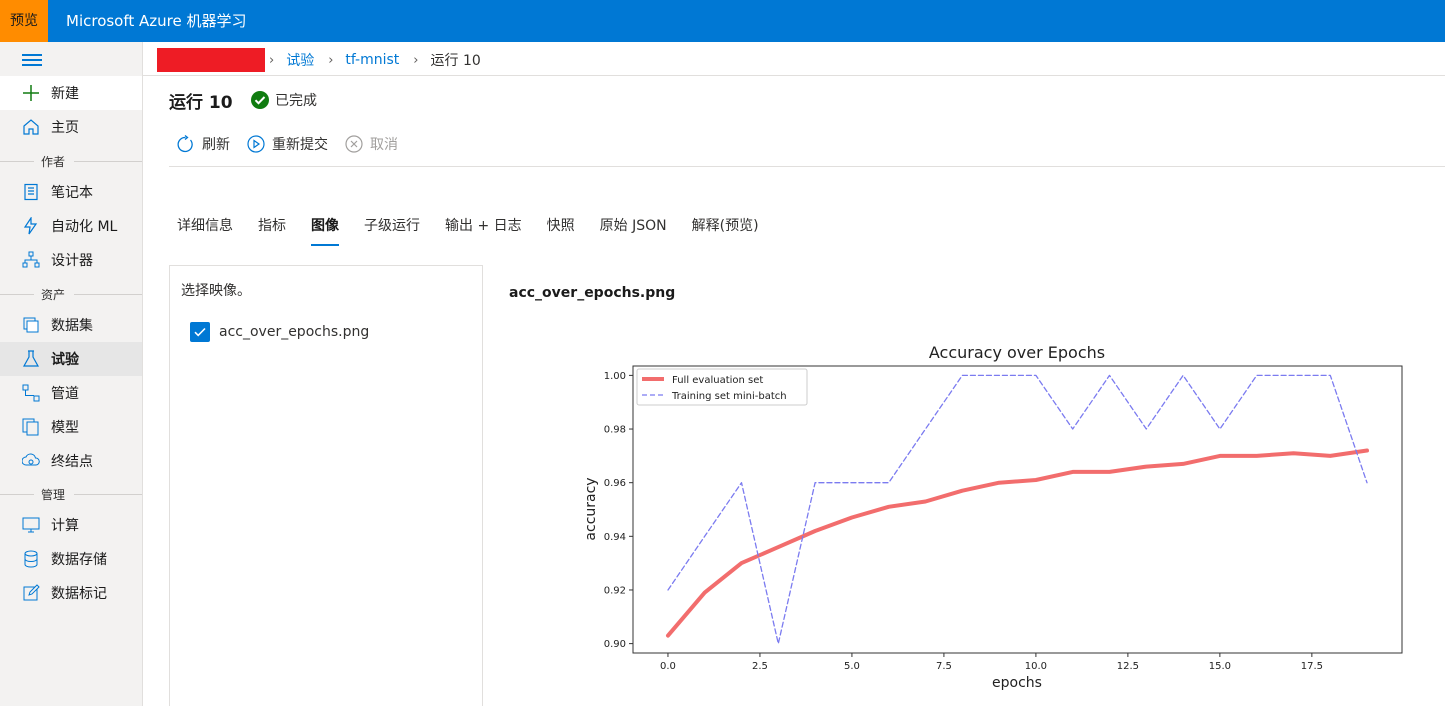  What do you see at coordinates (30, 226) in the screenshot?
I see `automl-icon` at bounding box center [30, 226].